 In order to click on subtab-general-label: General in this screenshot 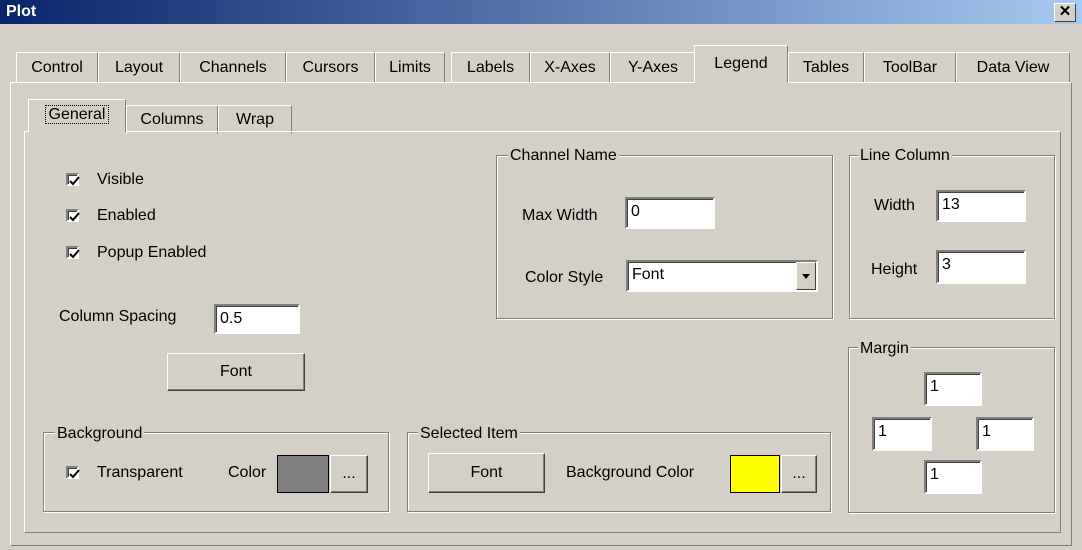, I will do `click(77, 114)`.